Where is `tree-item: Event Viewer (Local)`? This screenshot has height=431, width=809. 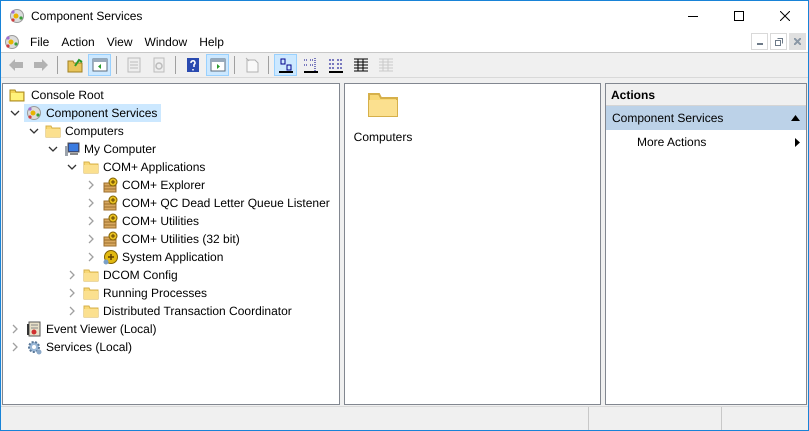
tree-item: Event Viewer (Local) is located at coordinates (92, 329).